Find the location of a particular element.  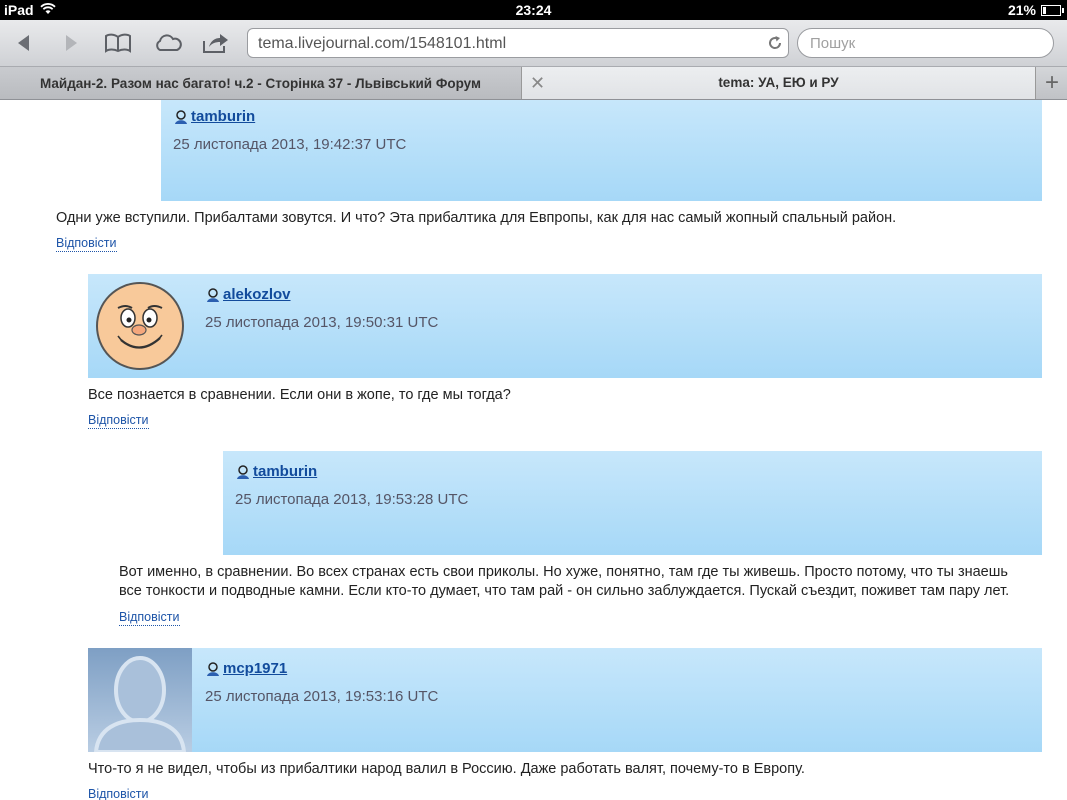

forward-button is located at coordinates (71, 43).